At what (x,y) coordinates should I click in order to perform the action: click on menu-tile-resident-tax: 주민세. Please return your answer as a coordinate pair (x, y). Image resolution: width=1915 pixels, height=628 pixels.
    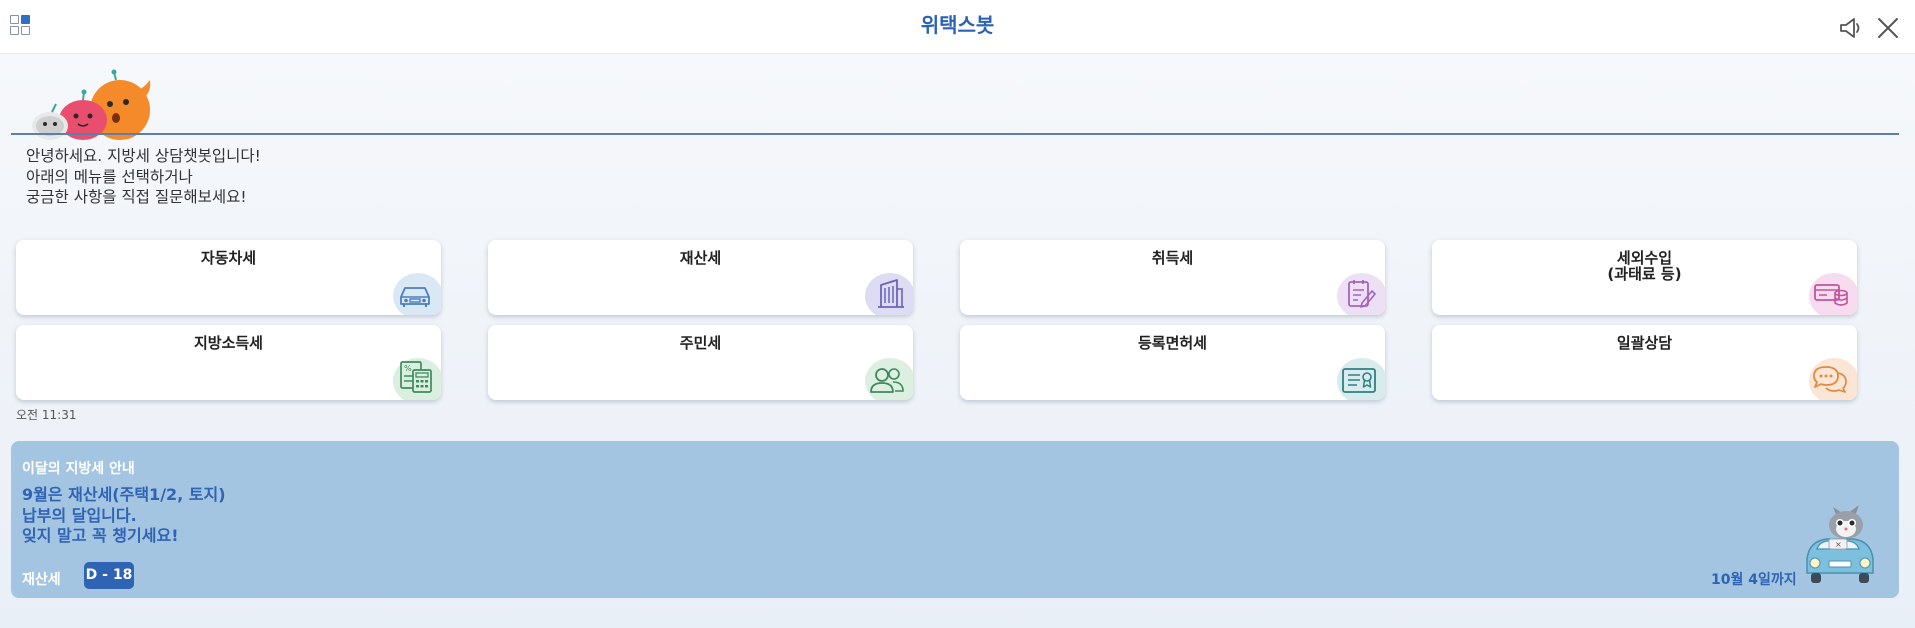
    Looking at the image, I should click on (700, 362).